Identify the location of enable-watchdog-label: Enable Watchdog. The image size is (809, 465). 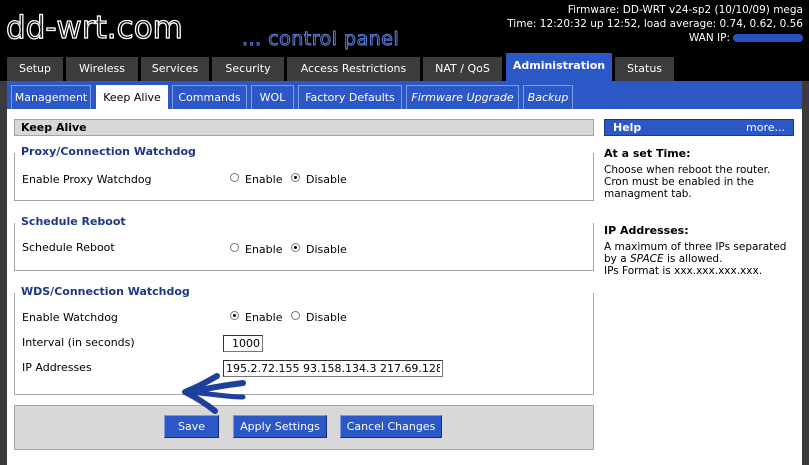
(70, 317).